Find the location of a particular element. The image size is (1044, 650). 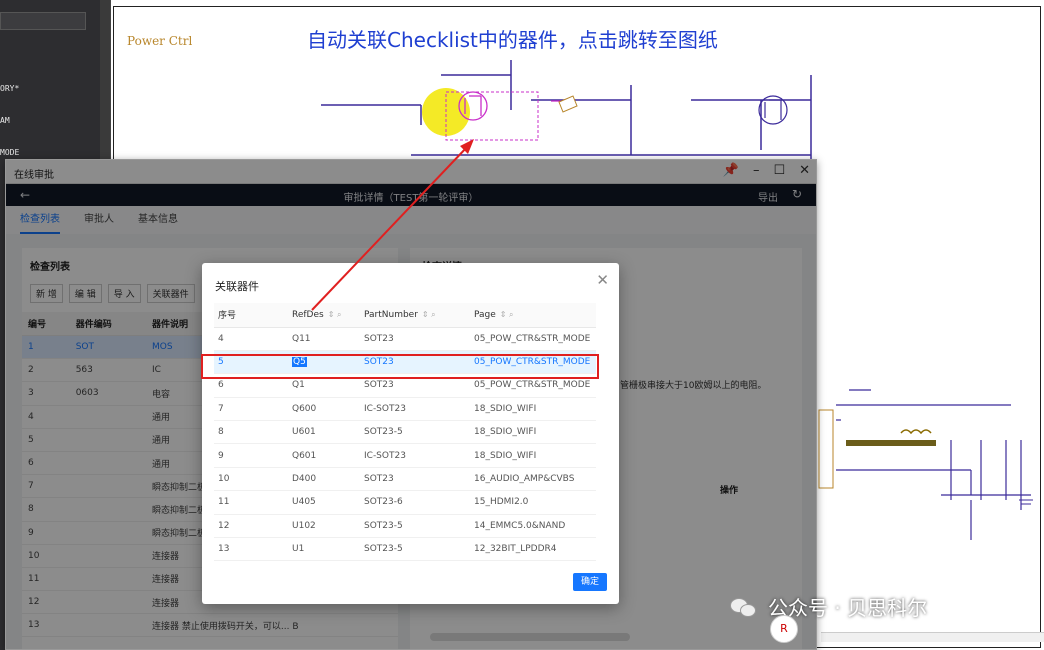

annotation-arrow is located at coordinates (392, 225).